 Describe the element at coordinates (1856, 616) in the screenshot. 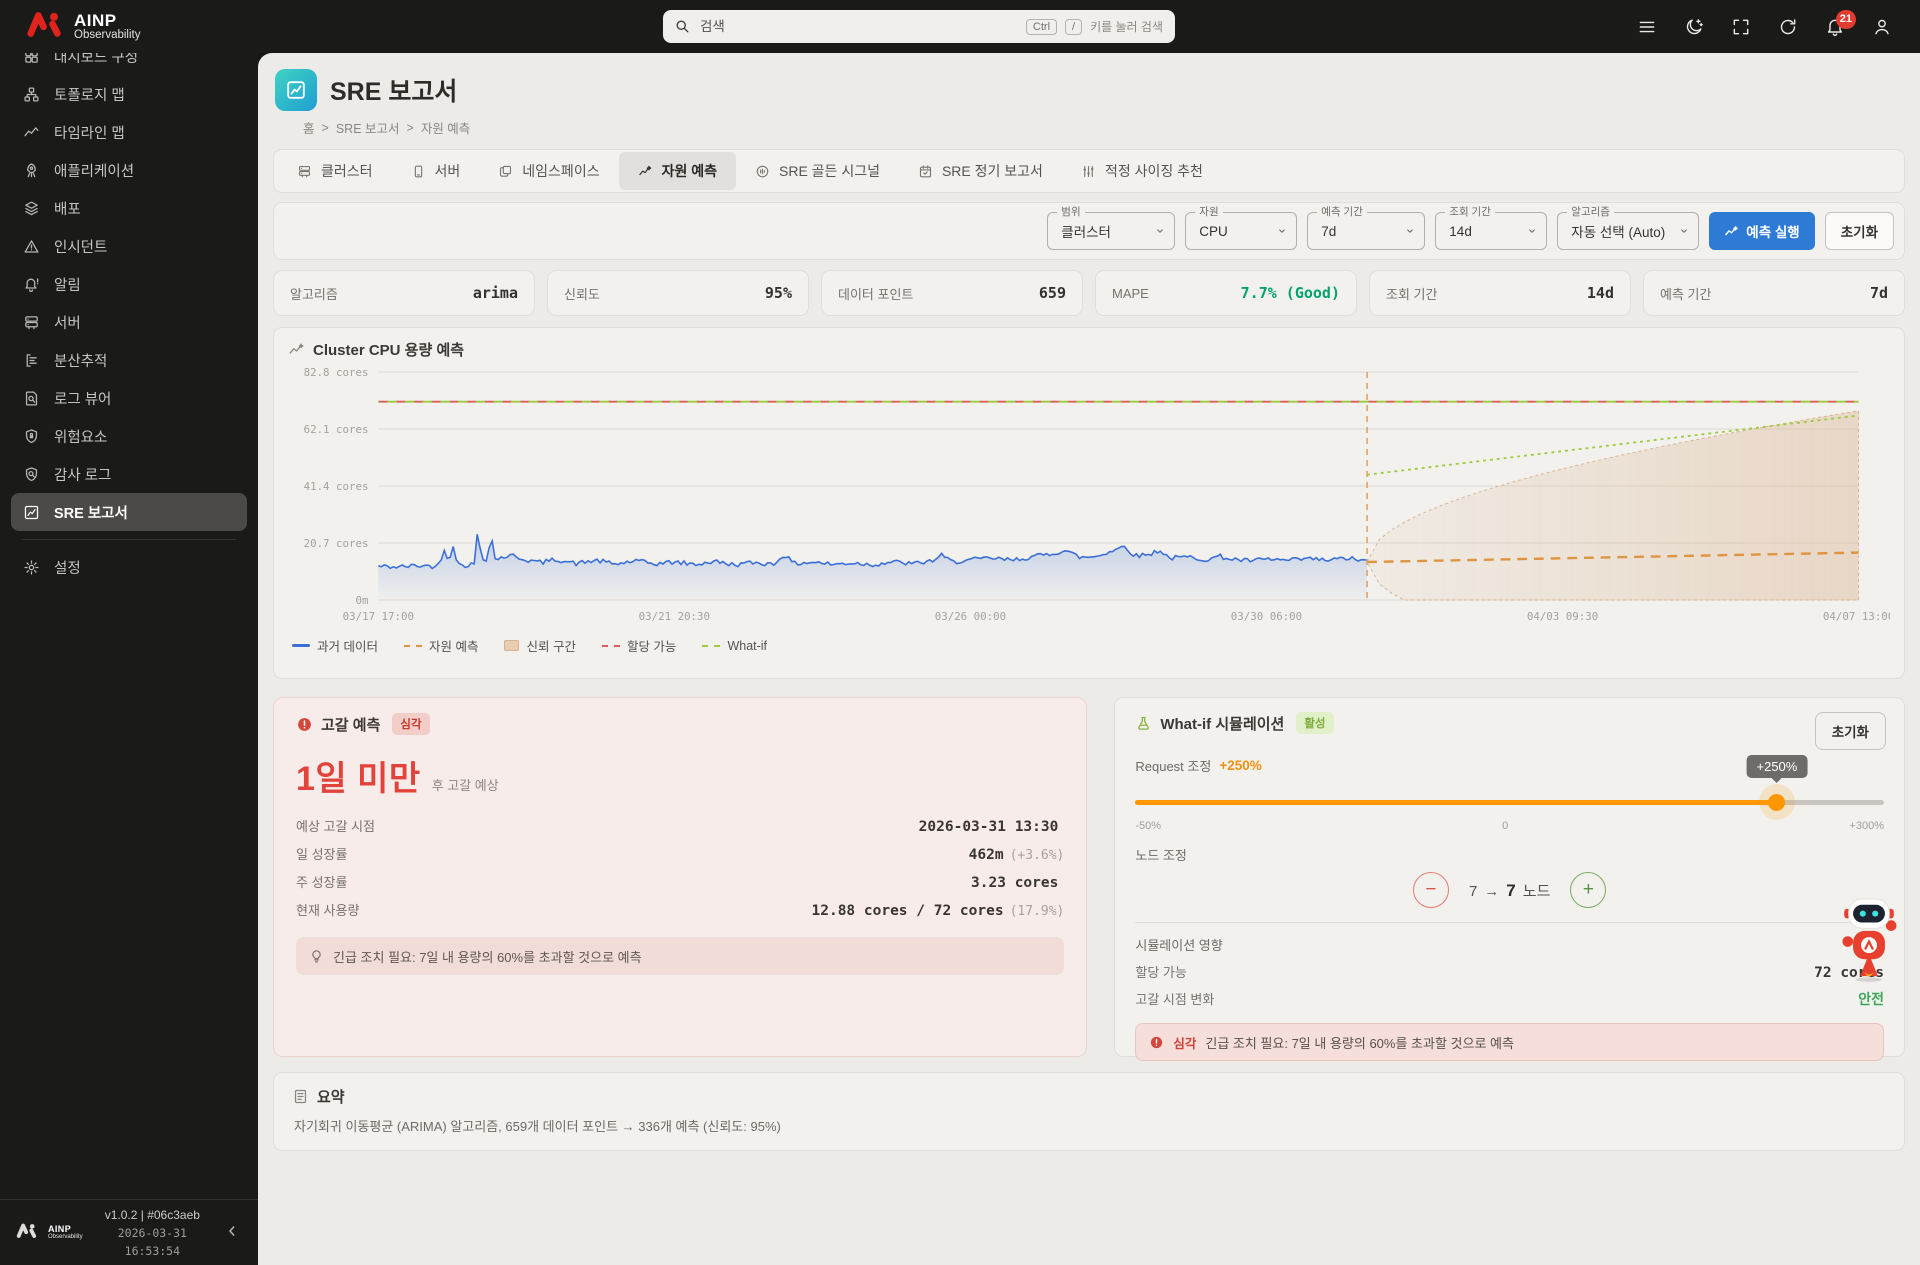

I see `svg-text: 04/07 13:00` at that location.